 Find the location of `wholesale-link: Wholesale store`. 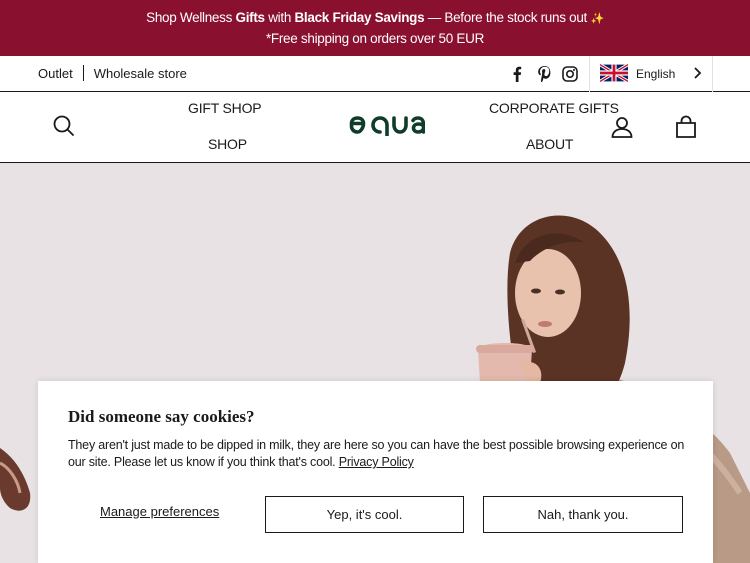

wholesale-link: Wholesale store is located at coordinates (140, 73).